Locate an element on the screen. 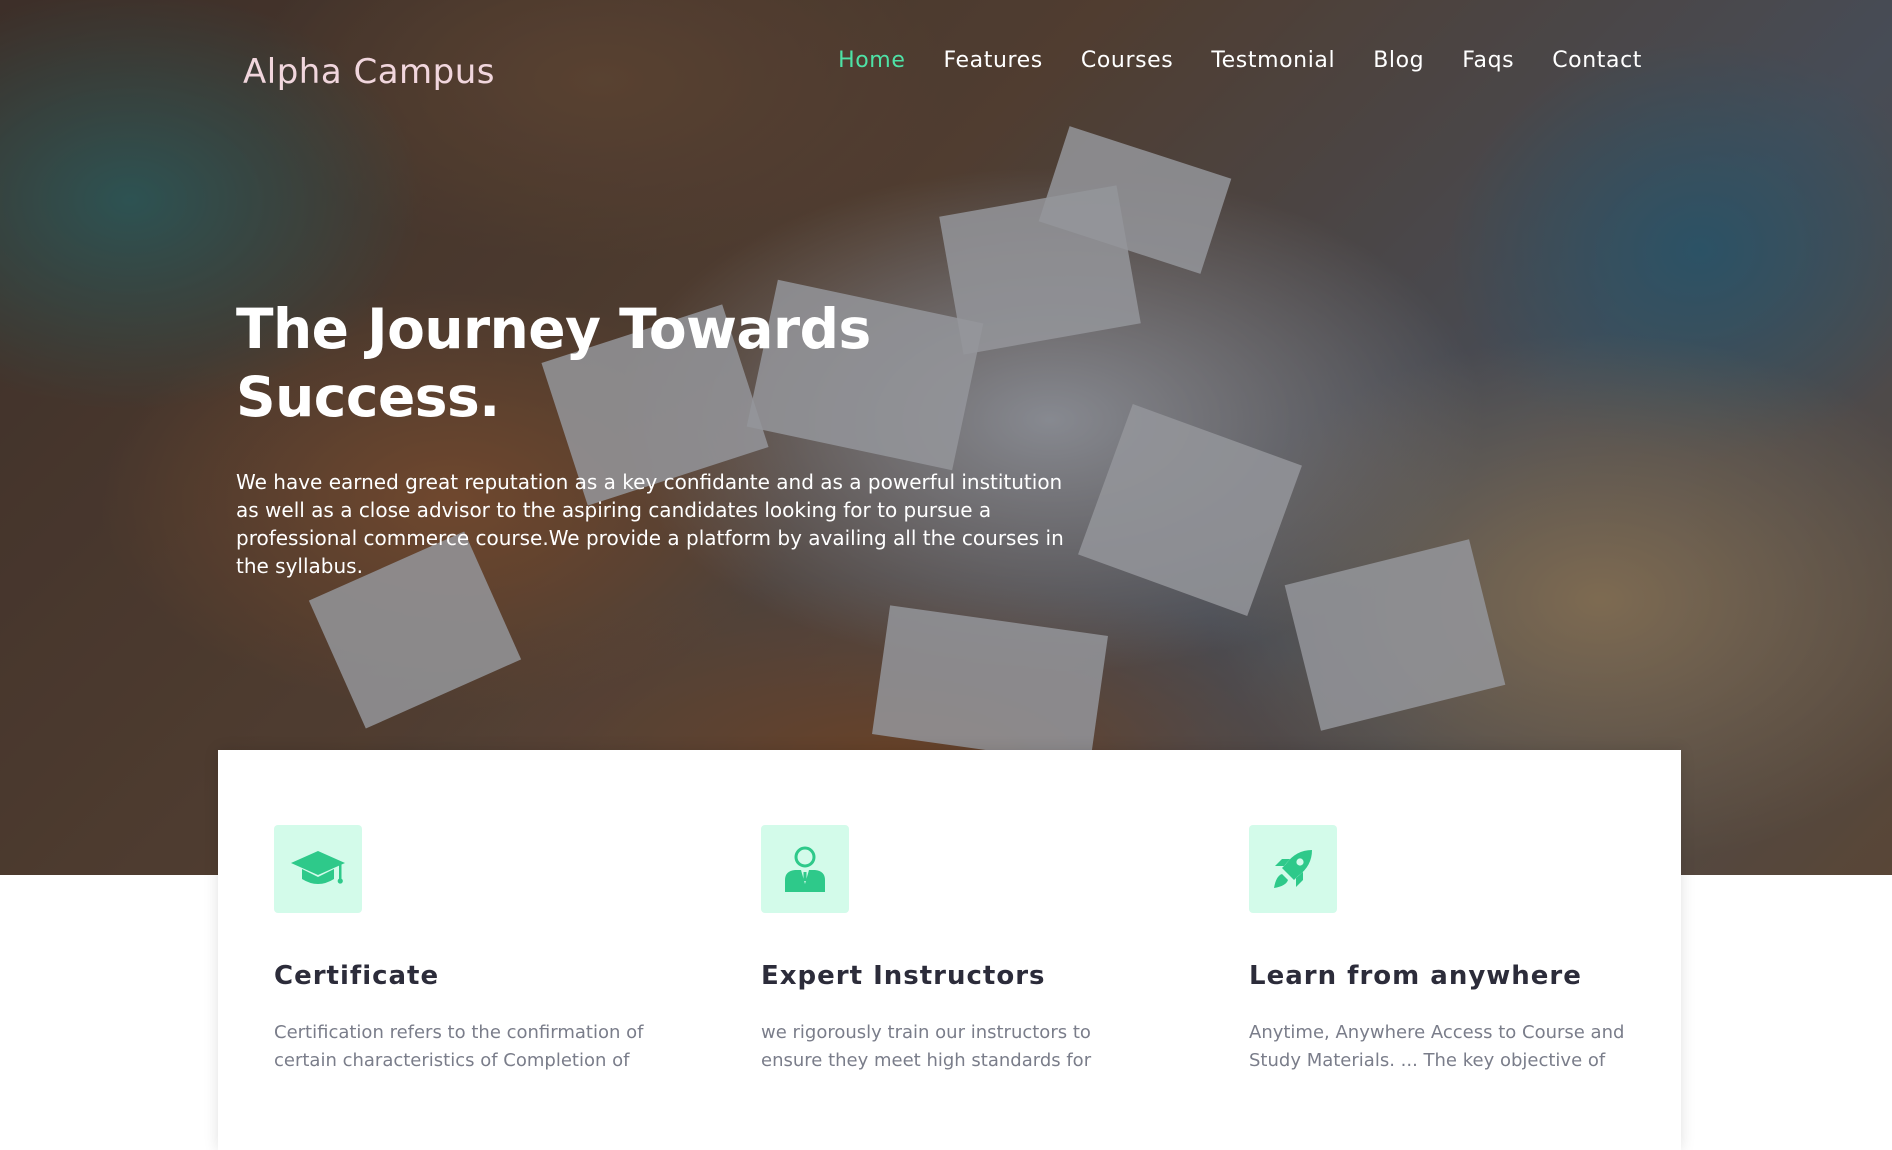 Image resolution: width=1892 pixels, height=1150 pixels. hero-title: The Journey Towards Success. is located at coordinates (553, 363).